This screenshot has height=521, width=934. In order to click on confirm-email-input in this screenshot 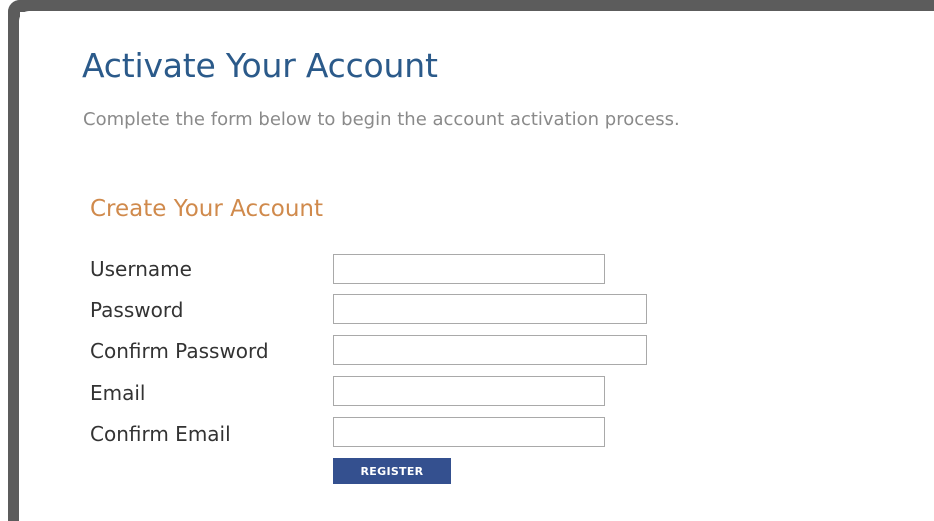, I will do `click(469, 432)`.